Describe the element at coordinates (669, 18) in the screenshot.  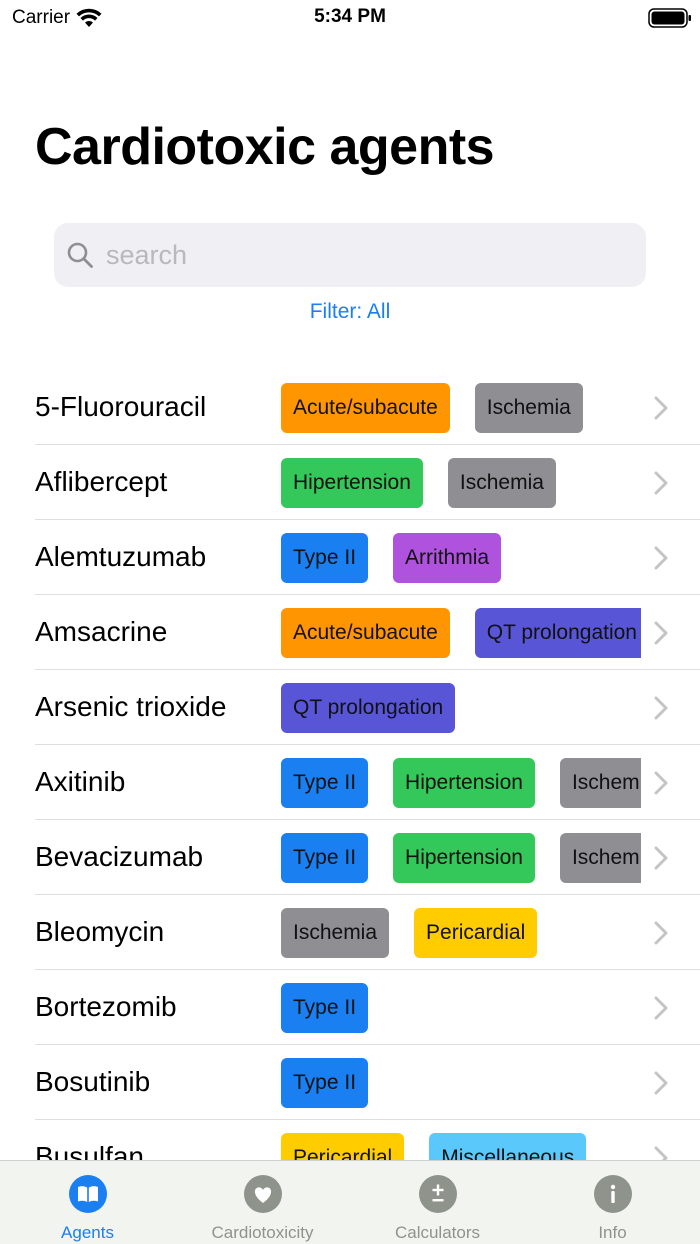
I see `battery-icon` at that location.